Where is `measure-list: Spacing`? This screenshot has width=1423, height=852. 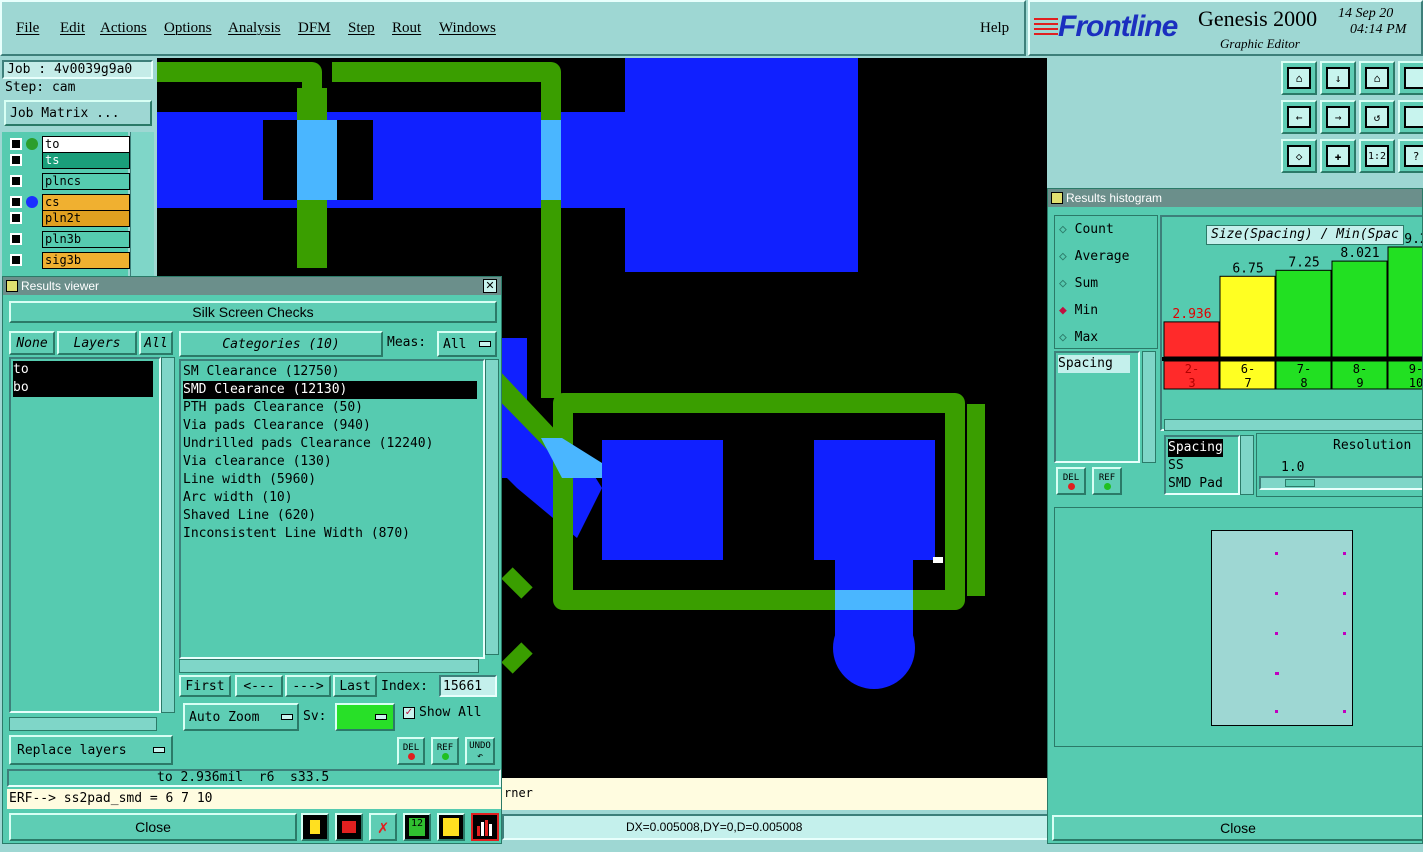
measure-list: Spacing is located at coordinates (1097, 407).